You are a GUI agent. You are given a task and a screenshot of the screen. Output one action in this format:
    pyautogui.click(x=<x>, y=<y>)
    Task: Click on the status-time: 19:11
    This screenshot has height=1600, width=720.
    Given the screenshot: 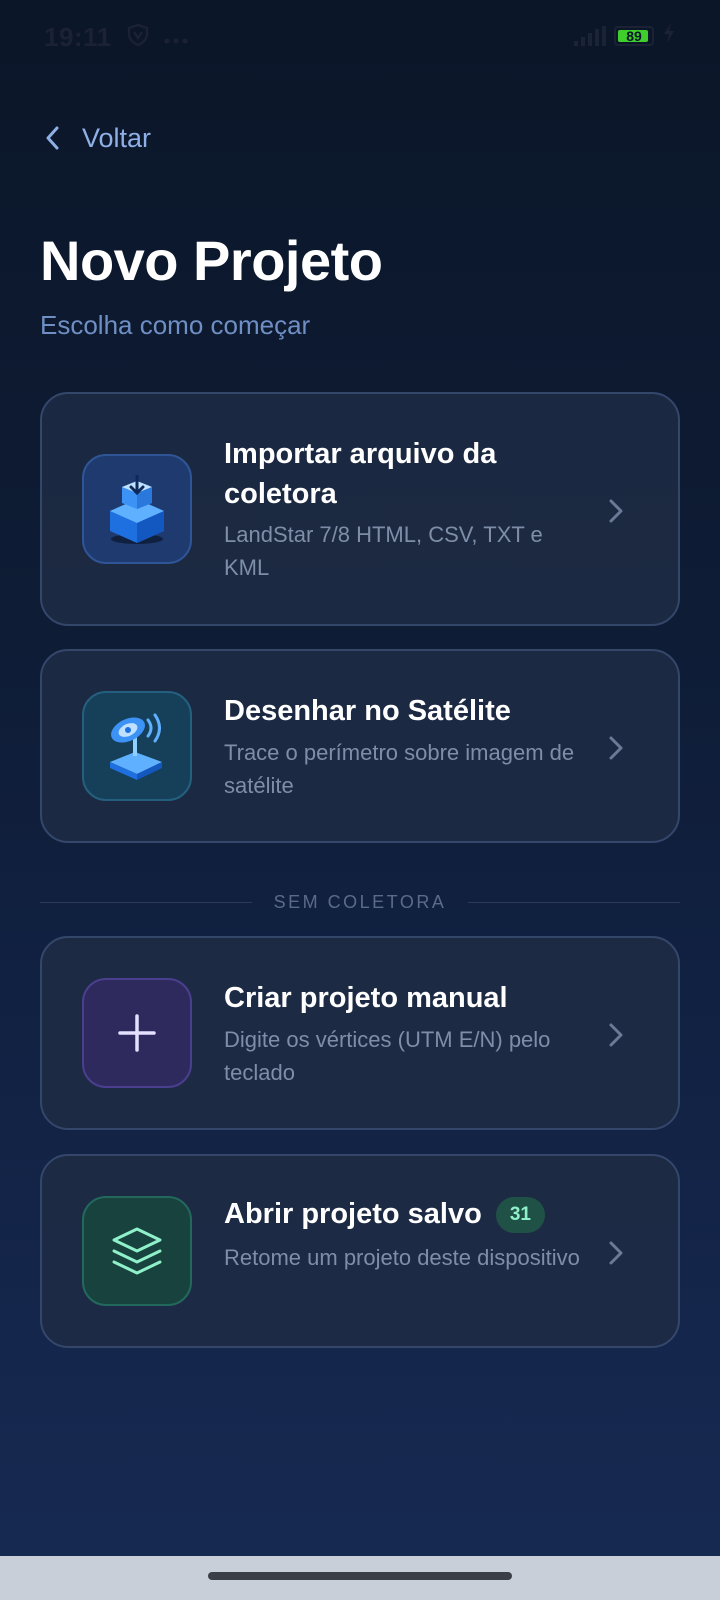 What is the action you would take?
    pyautogui.click(x=78, y=37)
    